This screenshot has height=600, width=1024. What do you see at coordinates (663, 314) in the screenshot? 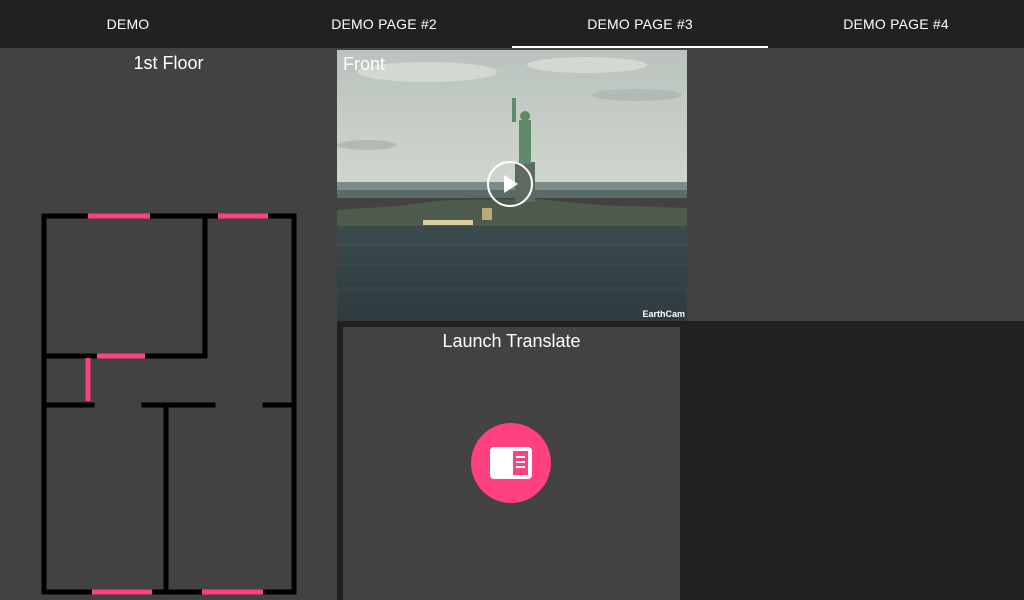
I see `camera-watermark: EarthCam` at bounding box center [663, 314].